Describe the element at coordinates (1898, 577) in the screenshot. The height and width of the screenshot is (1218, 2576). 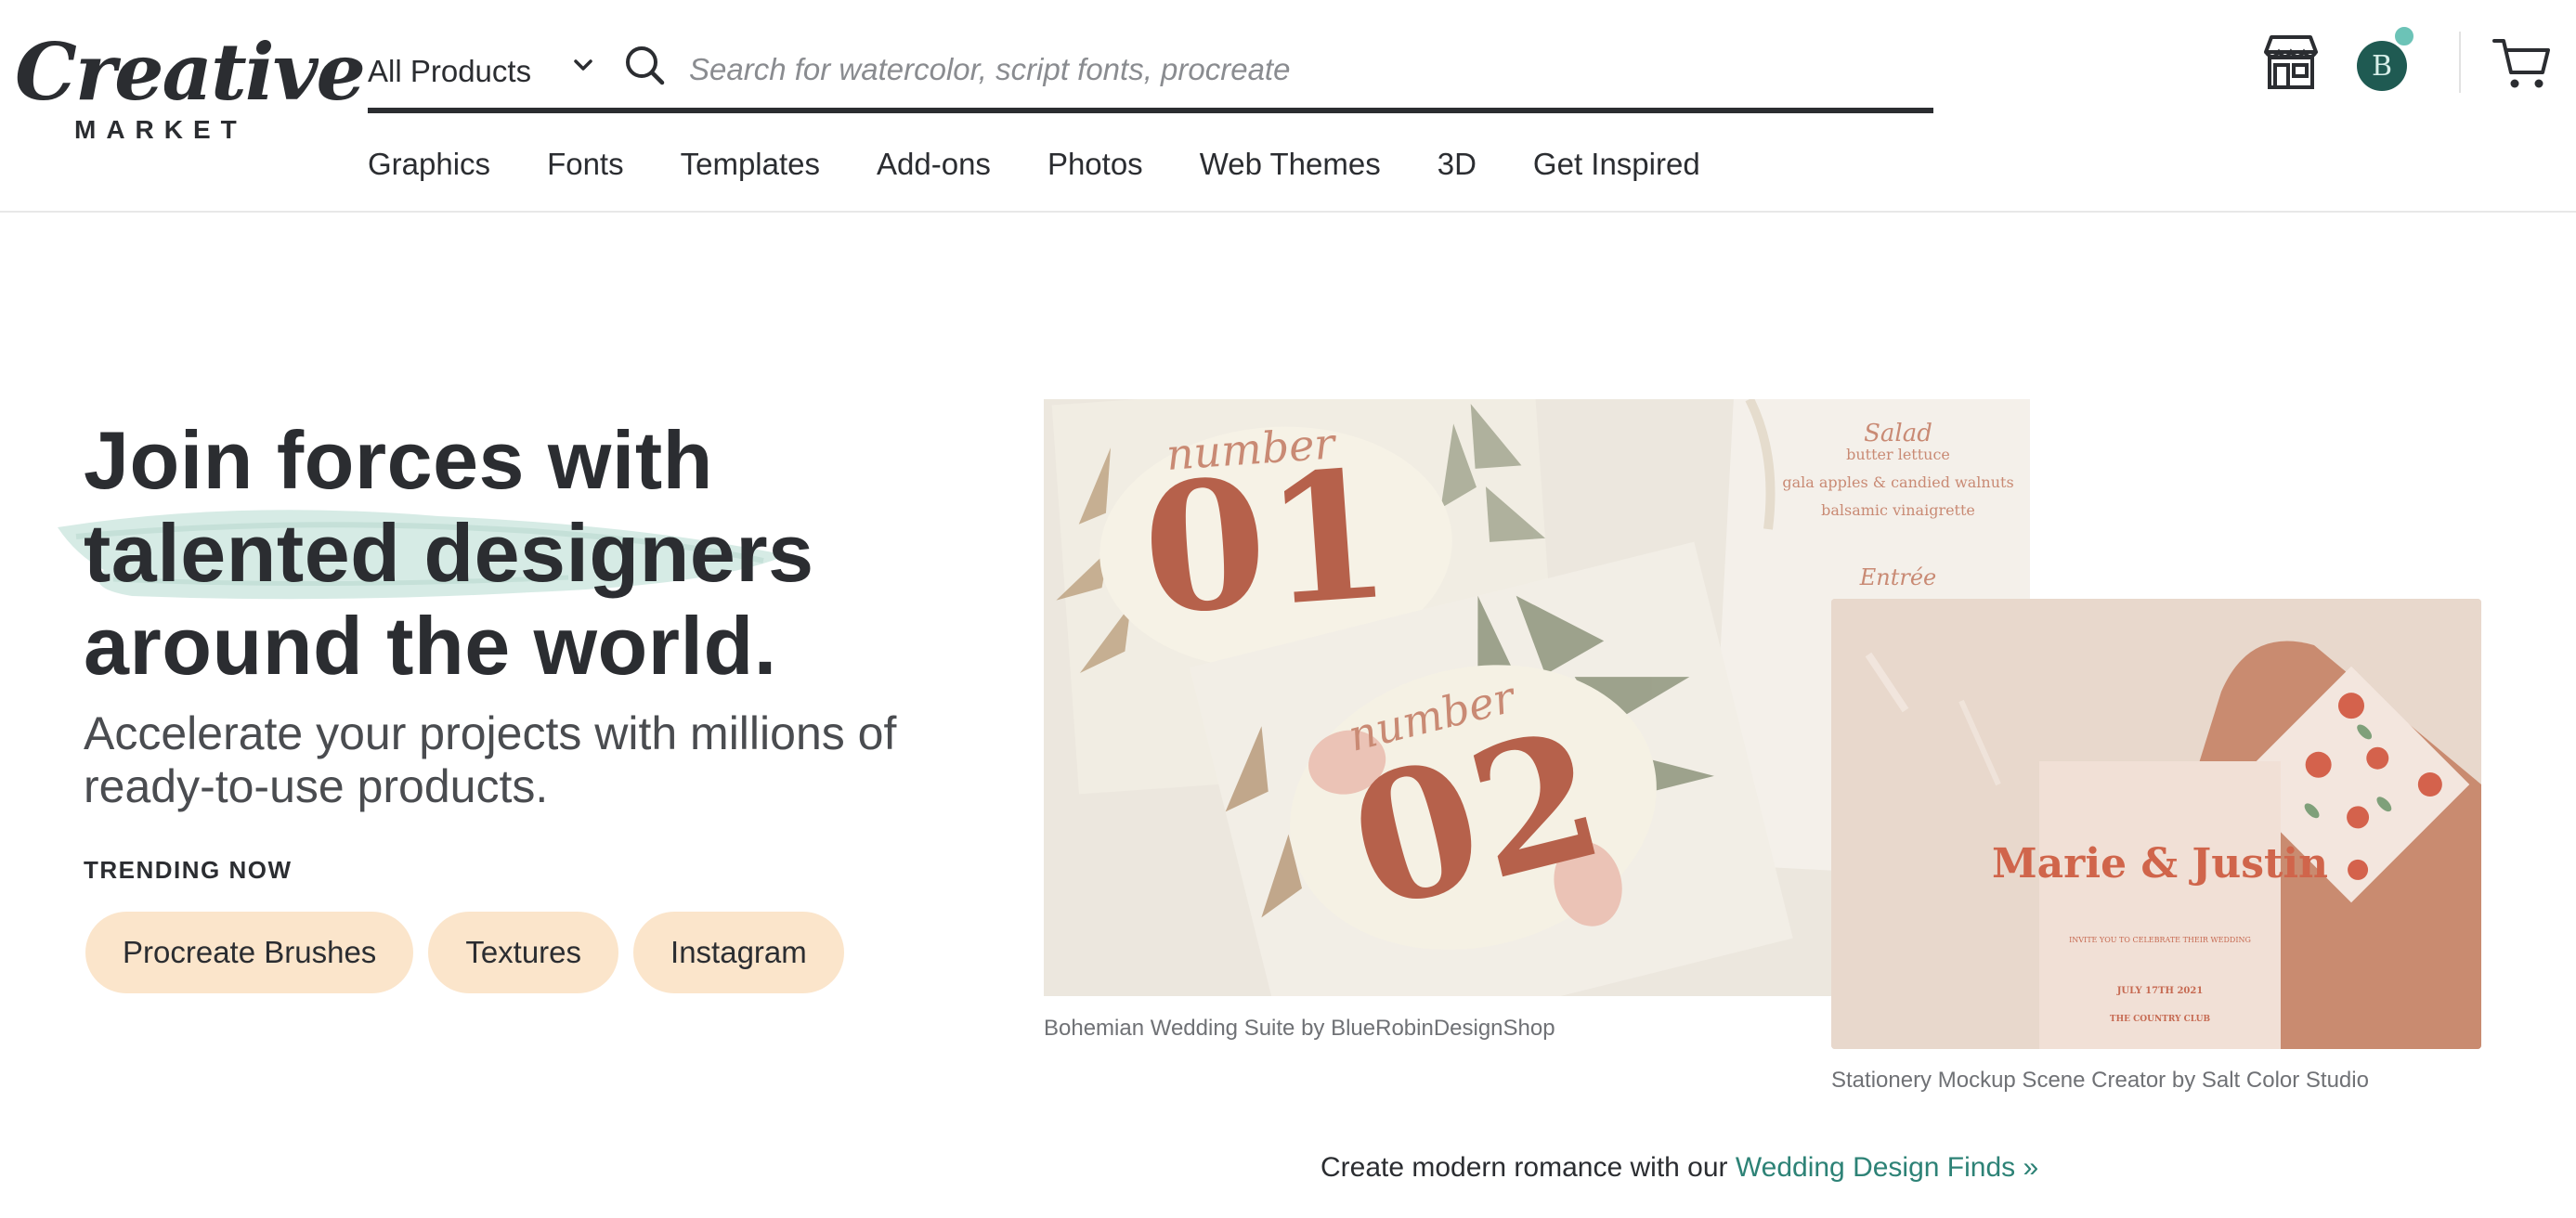
I see `menu-line: Entrée` at that location.